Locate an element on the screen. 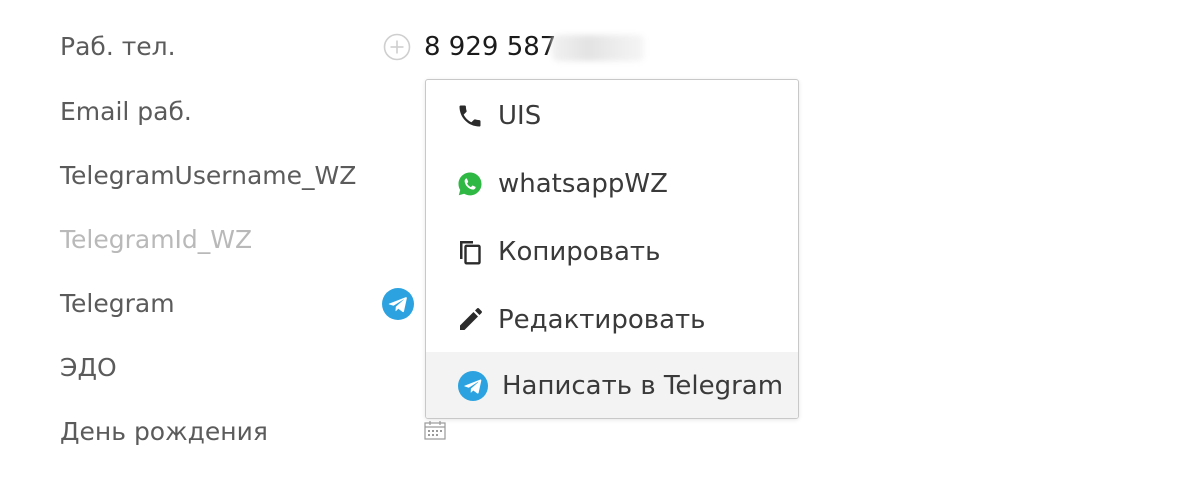 The height and width of the screenshot is (480, 1180). calendar-icon is located at coordinates (435, 430).